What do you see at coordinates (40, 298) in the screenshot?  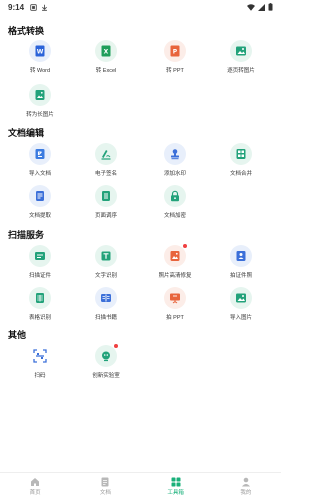 I see `table-ocr-icon` at bounding box center [40, 298].